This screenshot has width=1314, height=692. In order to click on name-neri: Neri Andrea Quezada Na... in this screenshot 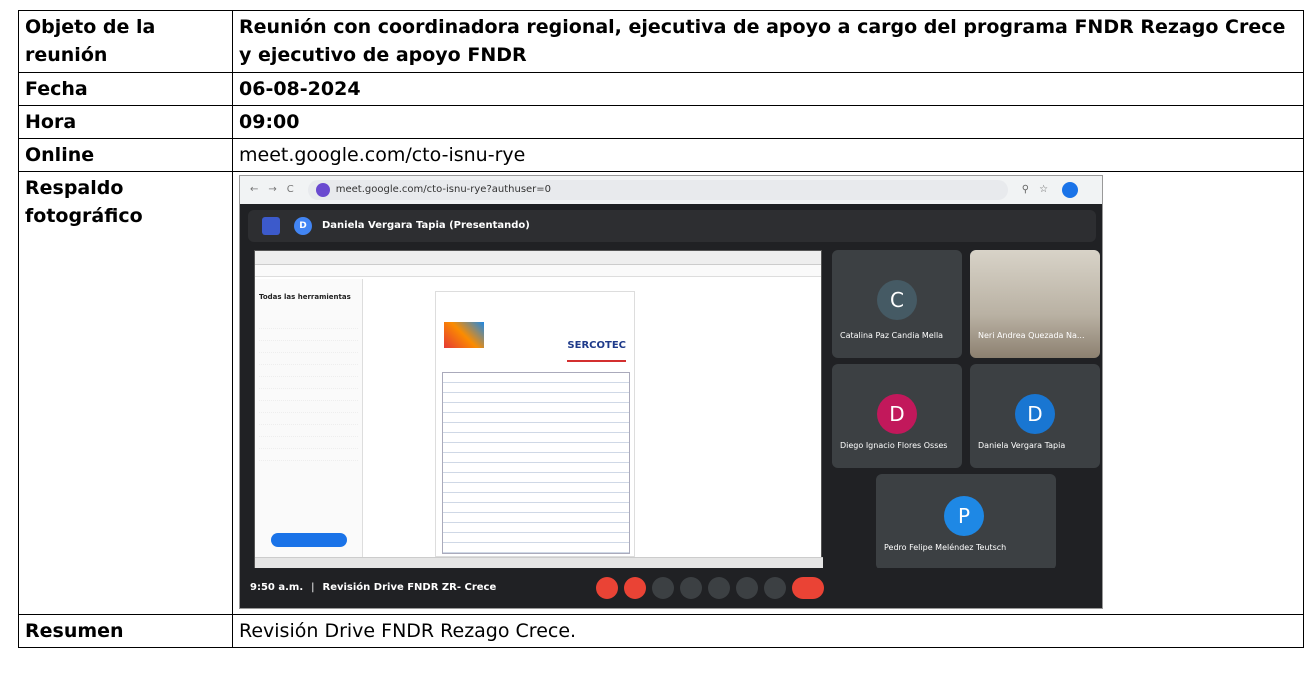, I will do `click(1031, 335)`.